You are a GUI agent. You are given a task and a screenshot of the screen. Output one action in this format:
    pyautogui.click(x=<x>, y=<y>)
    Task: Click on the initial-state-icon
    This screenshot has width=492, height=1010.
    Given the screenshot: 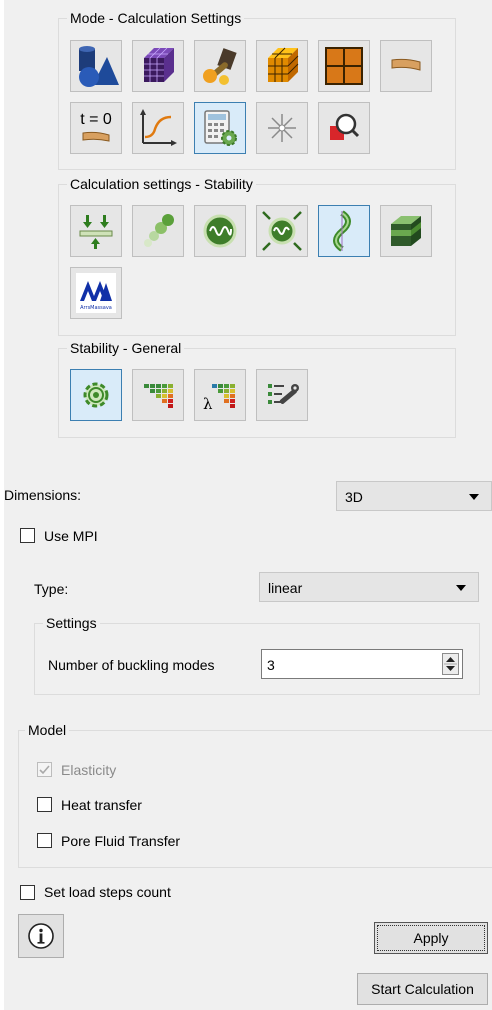 What is the action you would take?
    pyautogui.click(x=96, y=136)
    